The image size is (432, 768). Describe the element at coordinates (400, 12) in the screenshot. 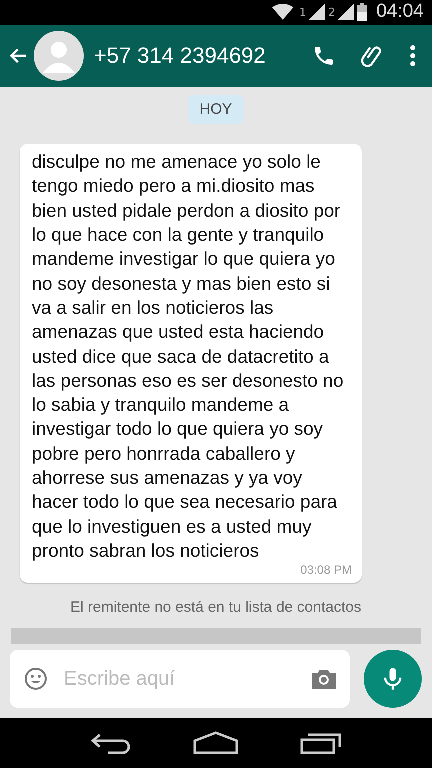

I see `clock: 04:04` at that location.